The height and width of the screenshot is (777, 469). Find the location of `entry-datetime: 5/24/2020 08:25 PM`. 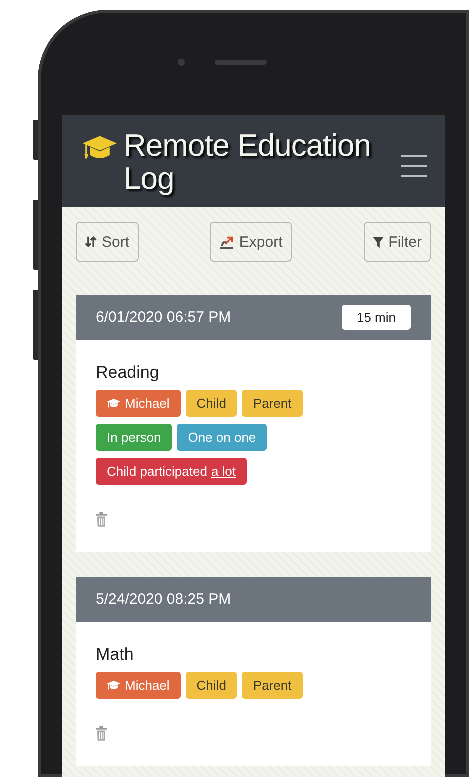

entry-datetime: 5/24/2020 08:25 PM is located at coordinates (164, 599).